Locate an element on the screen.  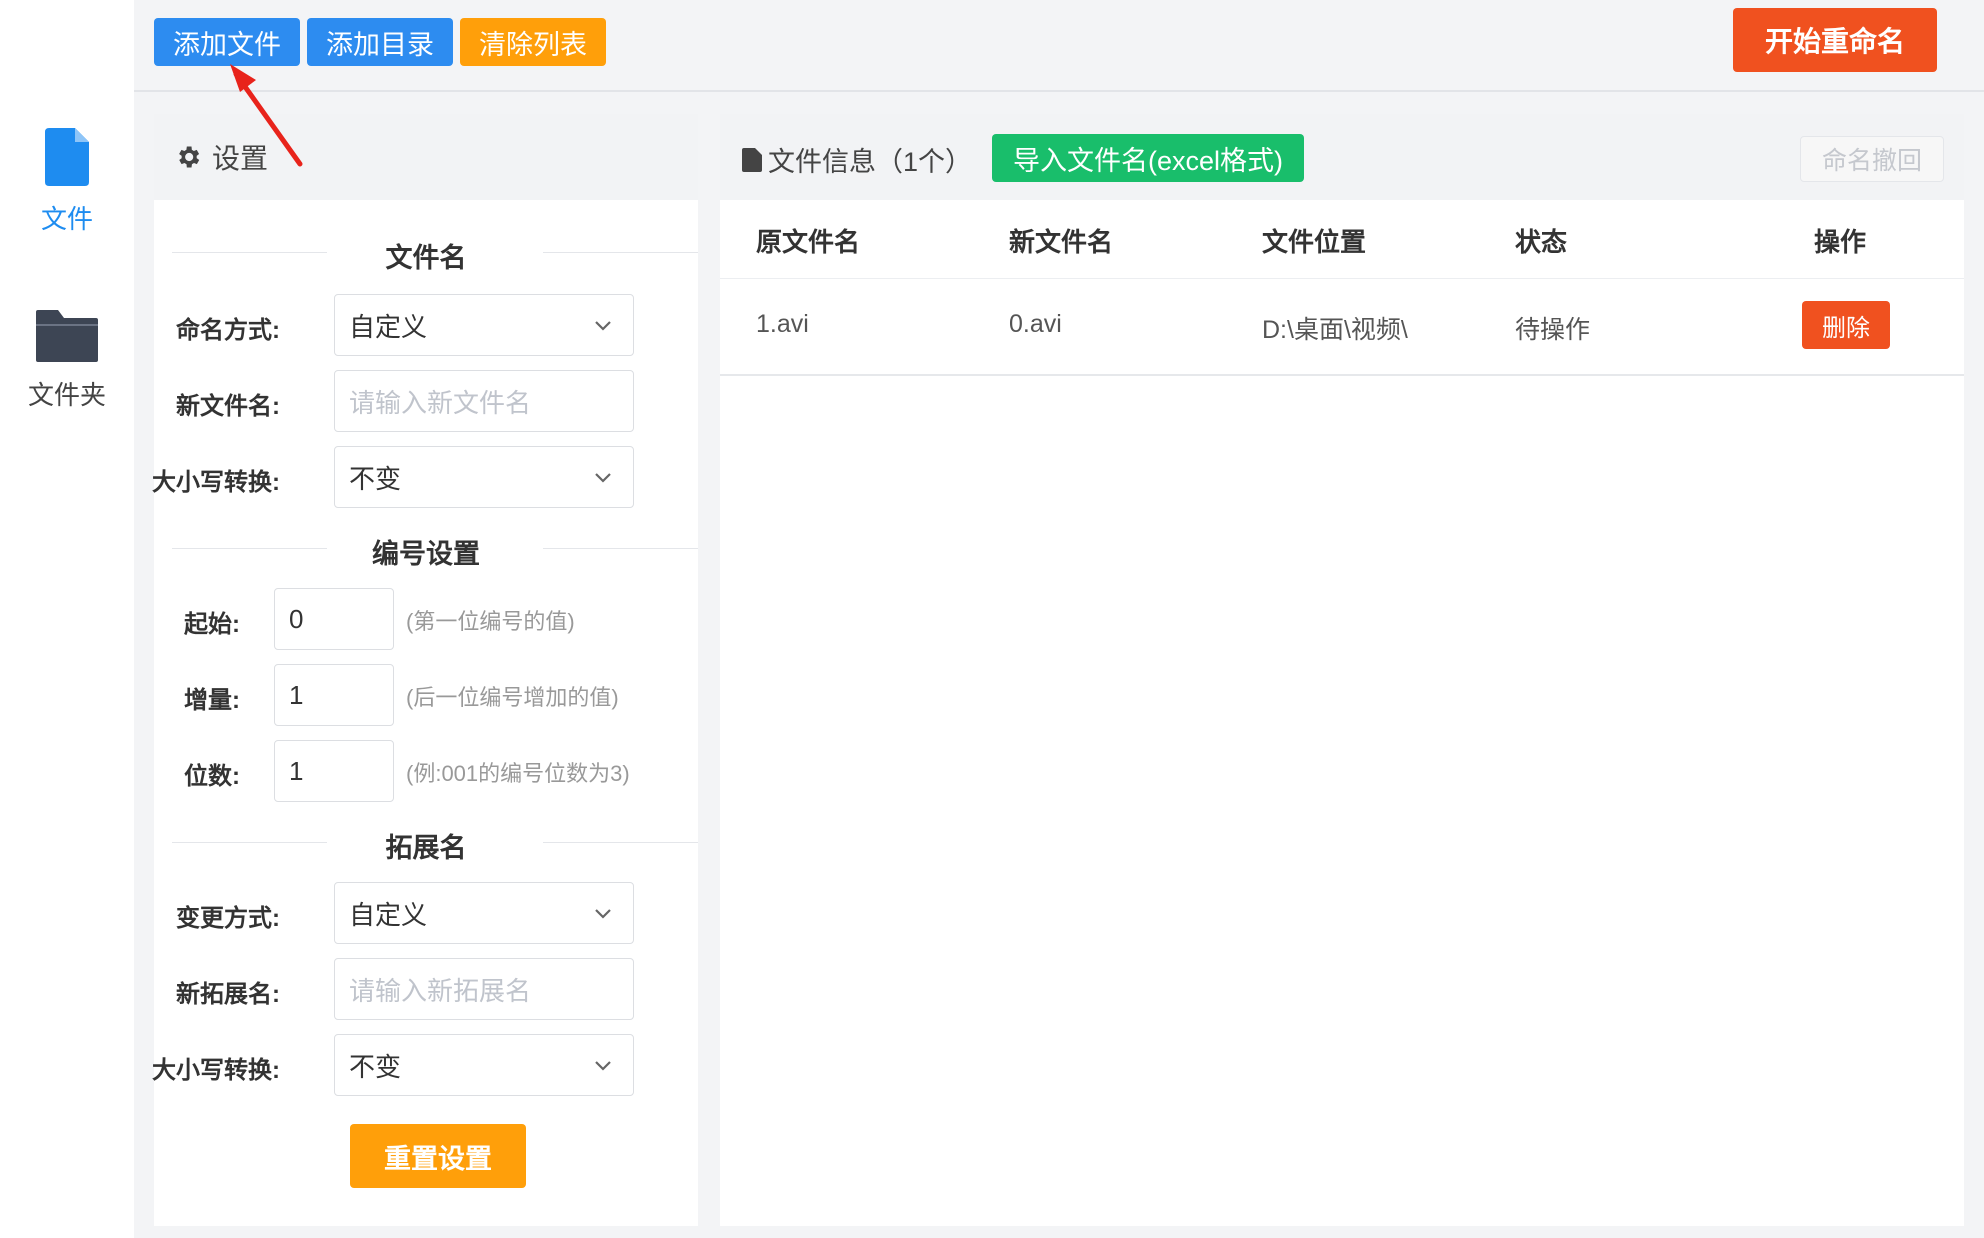
toolbar: 添加文件 添加目录 清除列表 开始重命名 is located at coordinates (1059, 46).